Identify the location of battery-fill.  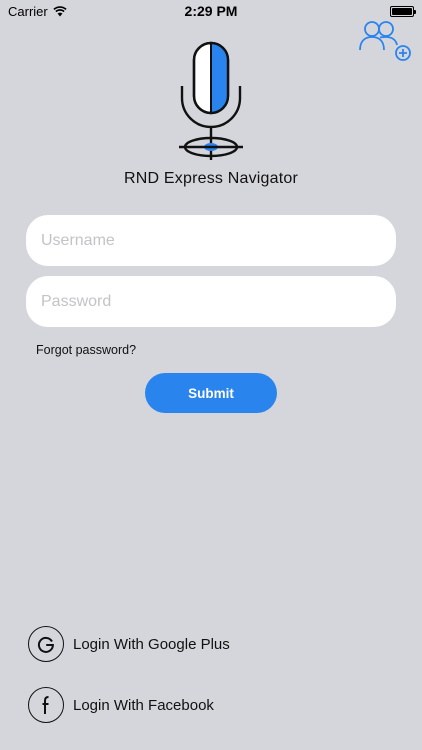
(402, 11).